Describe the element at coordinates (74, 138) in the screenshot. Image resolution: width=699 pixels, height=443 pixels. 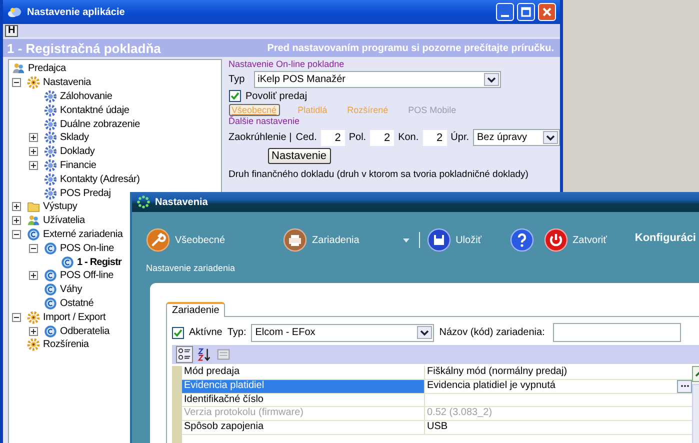
I see `tree-item: Sklady` at that location.